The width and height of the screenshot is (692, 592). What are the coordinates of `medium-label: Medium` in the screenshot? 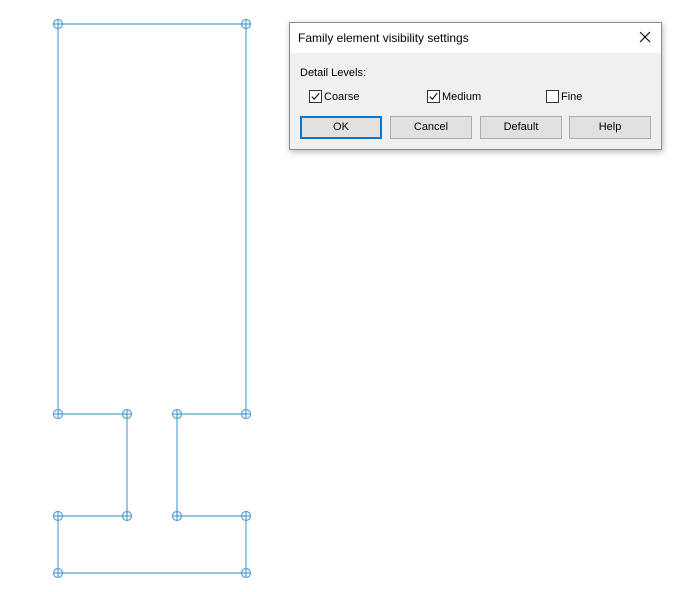 It's located at (462, 97).